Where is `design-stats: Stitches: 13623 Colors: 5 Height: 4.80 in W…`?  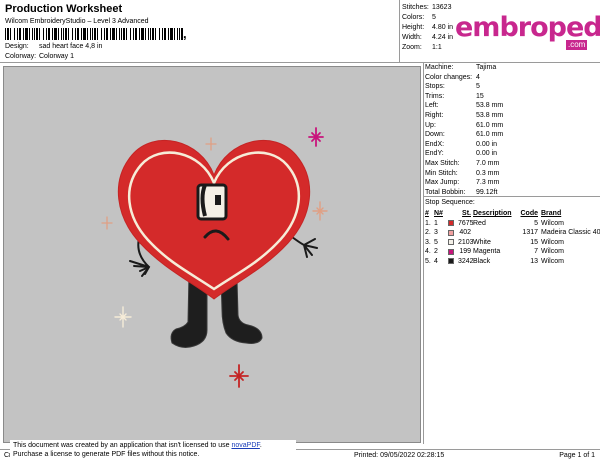
design-stats: Stitches: 13623 Colors: 5 Height: 4.80 in W… is located at coordinates (428, 28).